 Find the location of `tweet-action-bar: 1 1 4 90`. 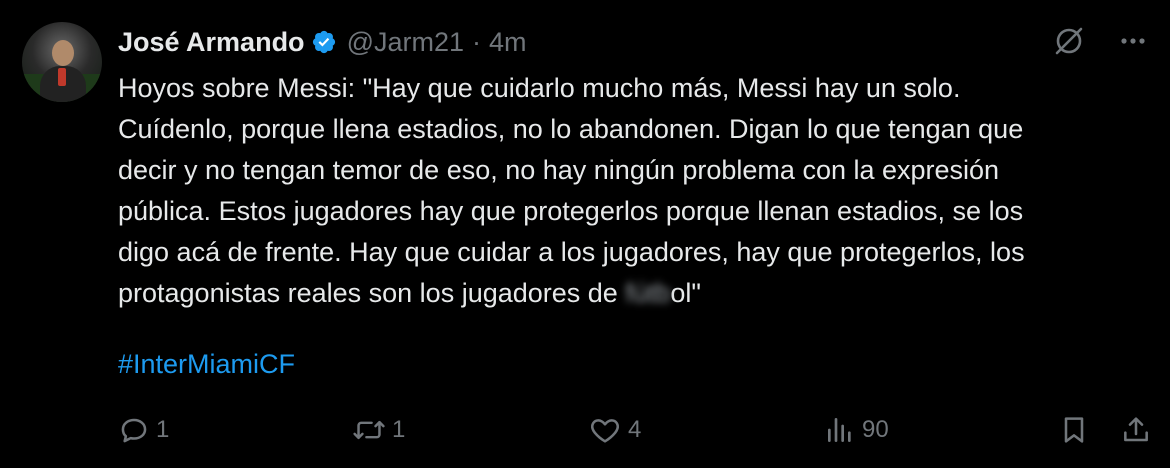

tweet-action-bar: 1 1 4 90 is located at coordinates (638, 430).